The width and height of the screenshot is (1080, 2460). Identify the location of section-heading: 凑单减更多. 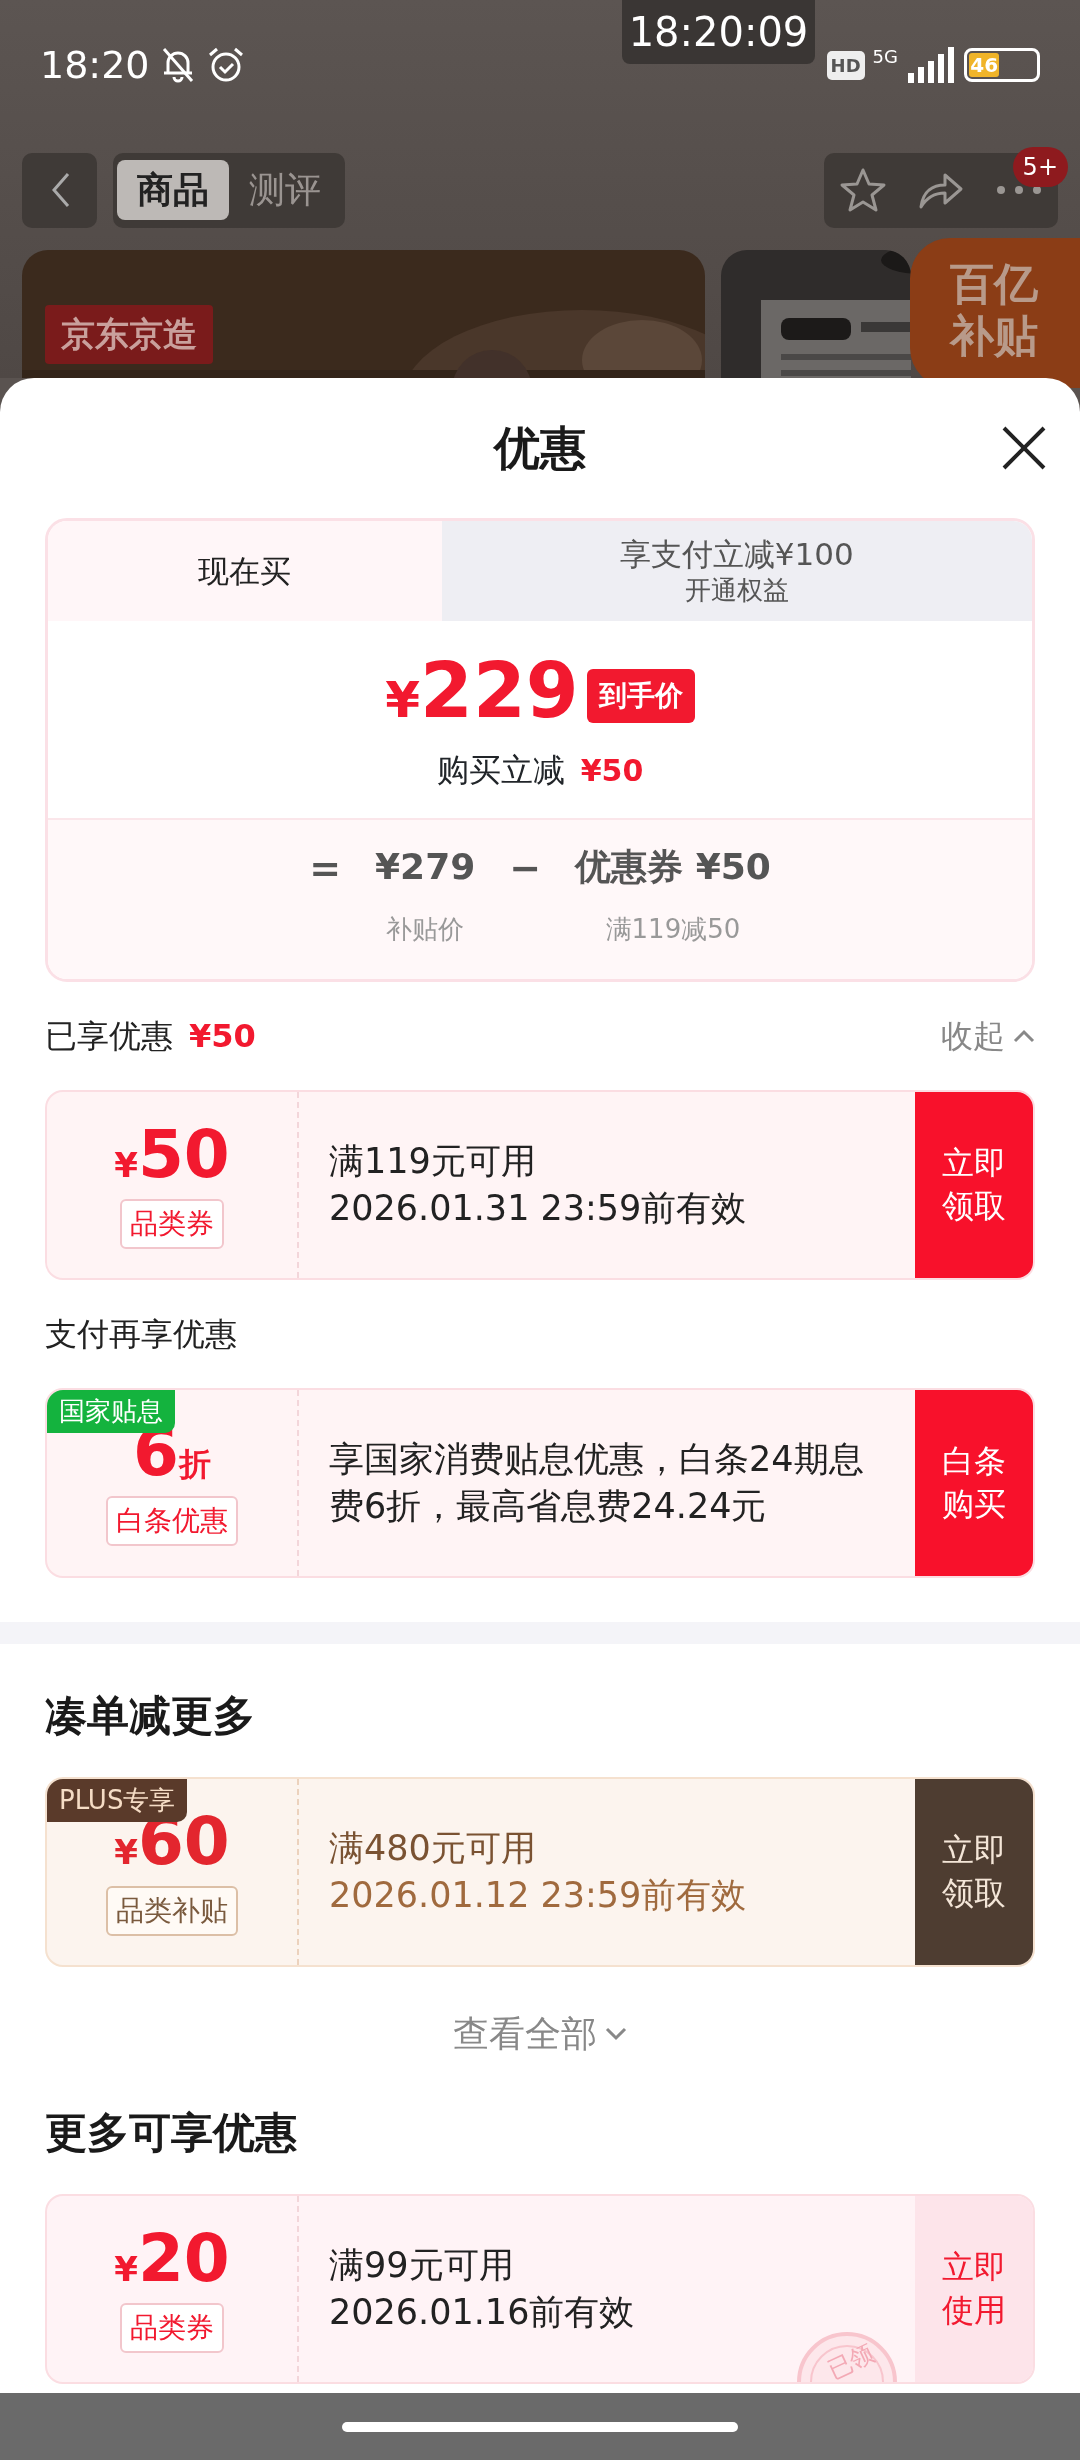
(150, 1716).